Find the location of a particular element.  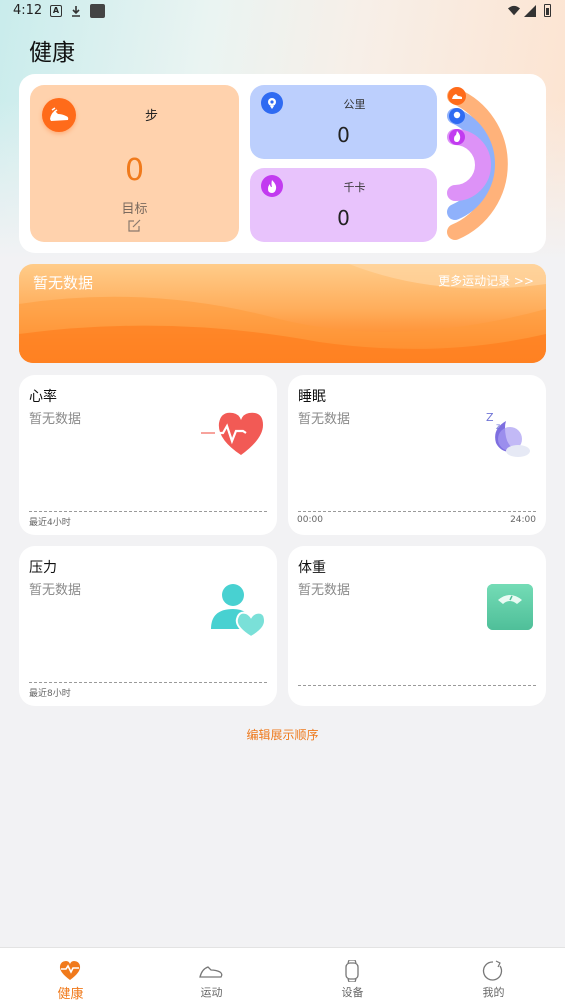

heart-rate-icon is located at coordinates (232, 433).